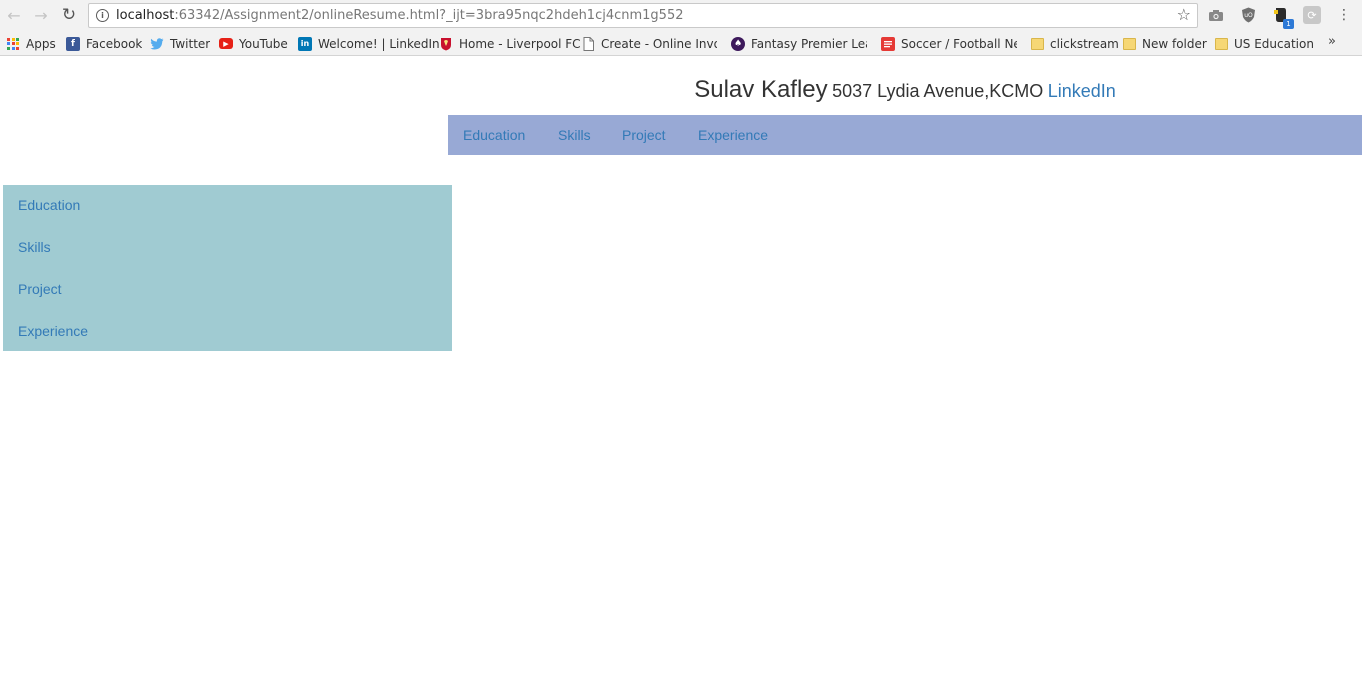 The height and width of the screenshot is (696, 1362). I want to click on topnav-skills-link: Skills, so click(574, 135).